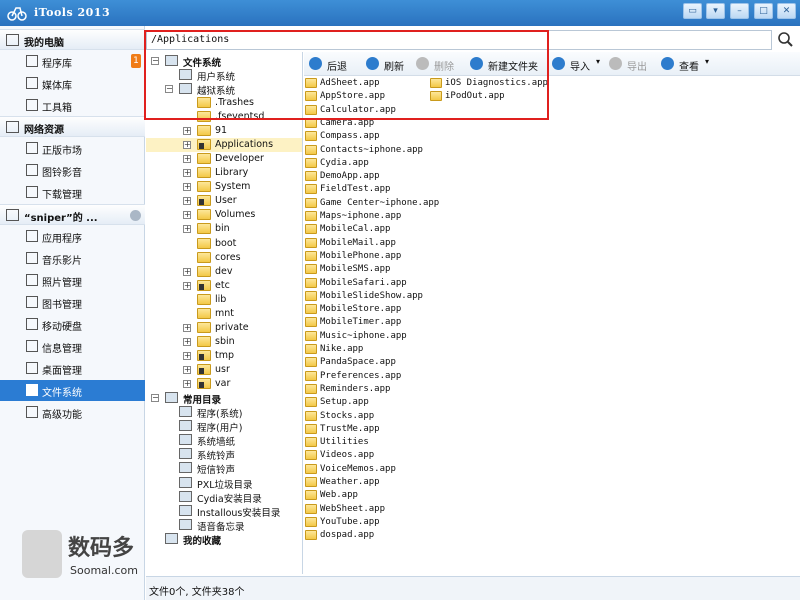  What do you see at coordinates (72, 192) in the screenshot?
I see `sidebar-item-network-2: 下载管理` at bounding box center [72, 192].